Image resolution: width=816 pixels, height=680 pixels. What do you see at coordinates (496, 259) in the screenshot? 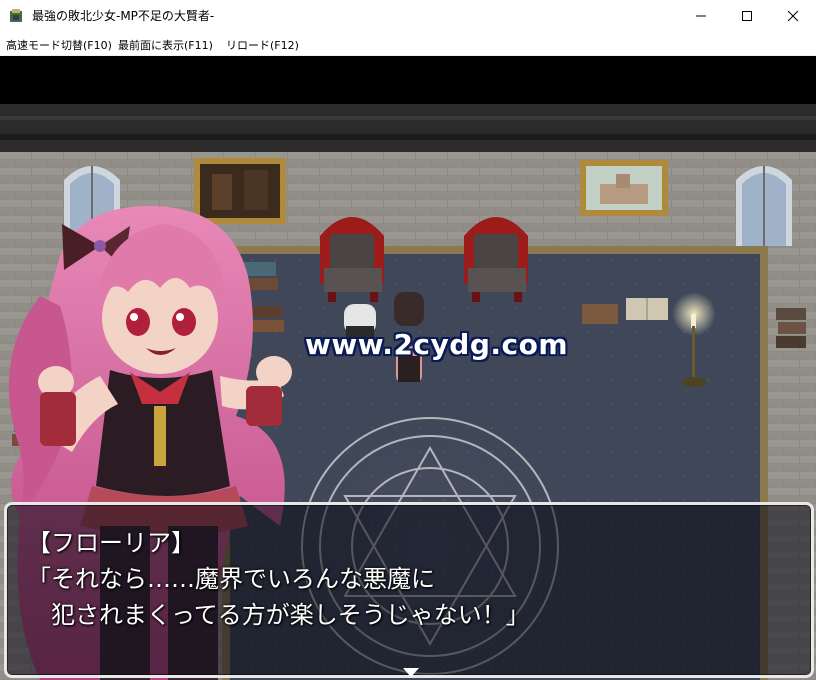
I see `red-throne-chair-right` at bounding box center [496, 259].